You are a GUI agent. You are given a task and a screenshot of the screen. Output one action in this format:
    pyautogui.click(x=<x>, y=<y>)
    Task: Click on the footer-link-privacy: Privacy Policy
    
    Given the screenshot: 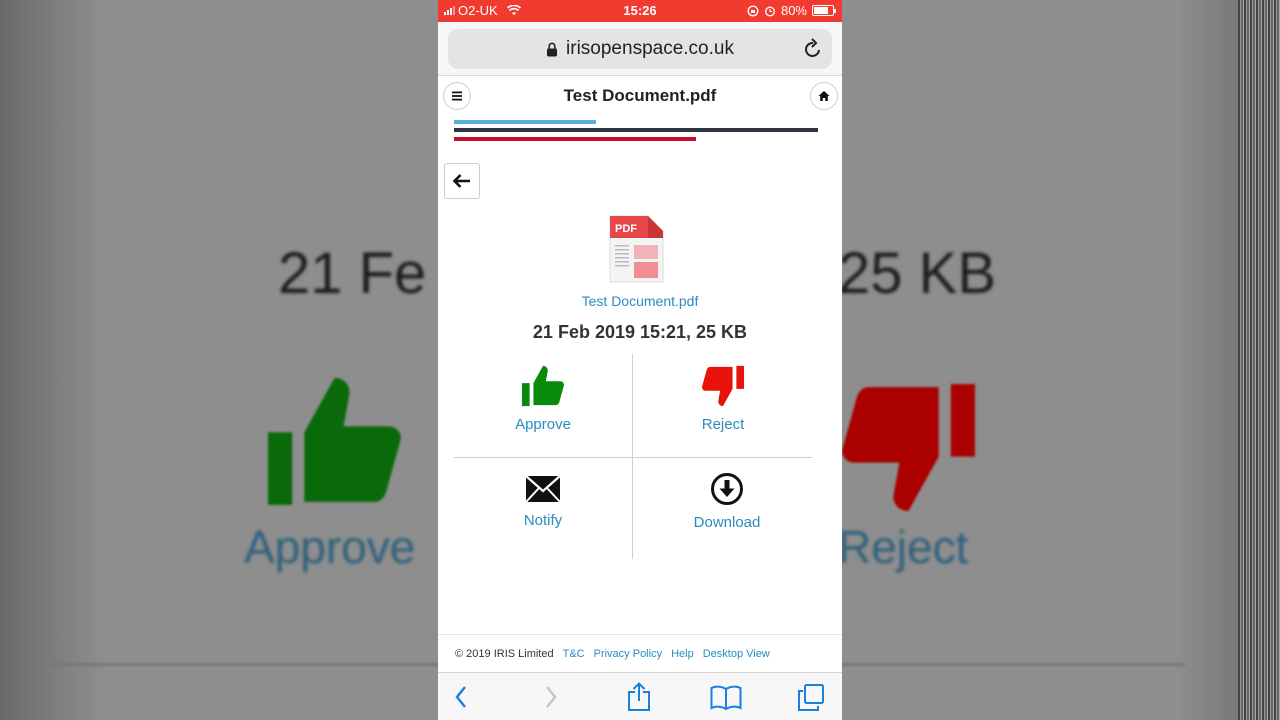 What is the action you would take?
    pyautogui.click(x=628, y=654)
    